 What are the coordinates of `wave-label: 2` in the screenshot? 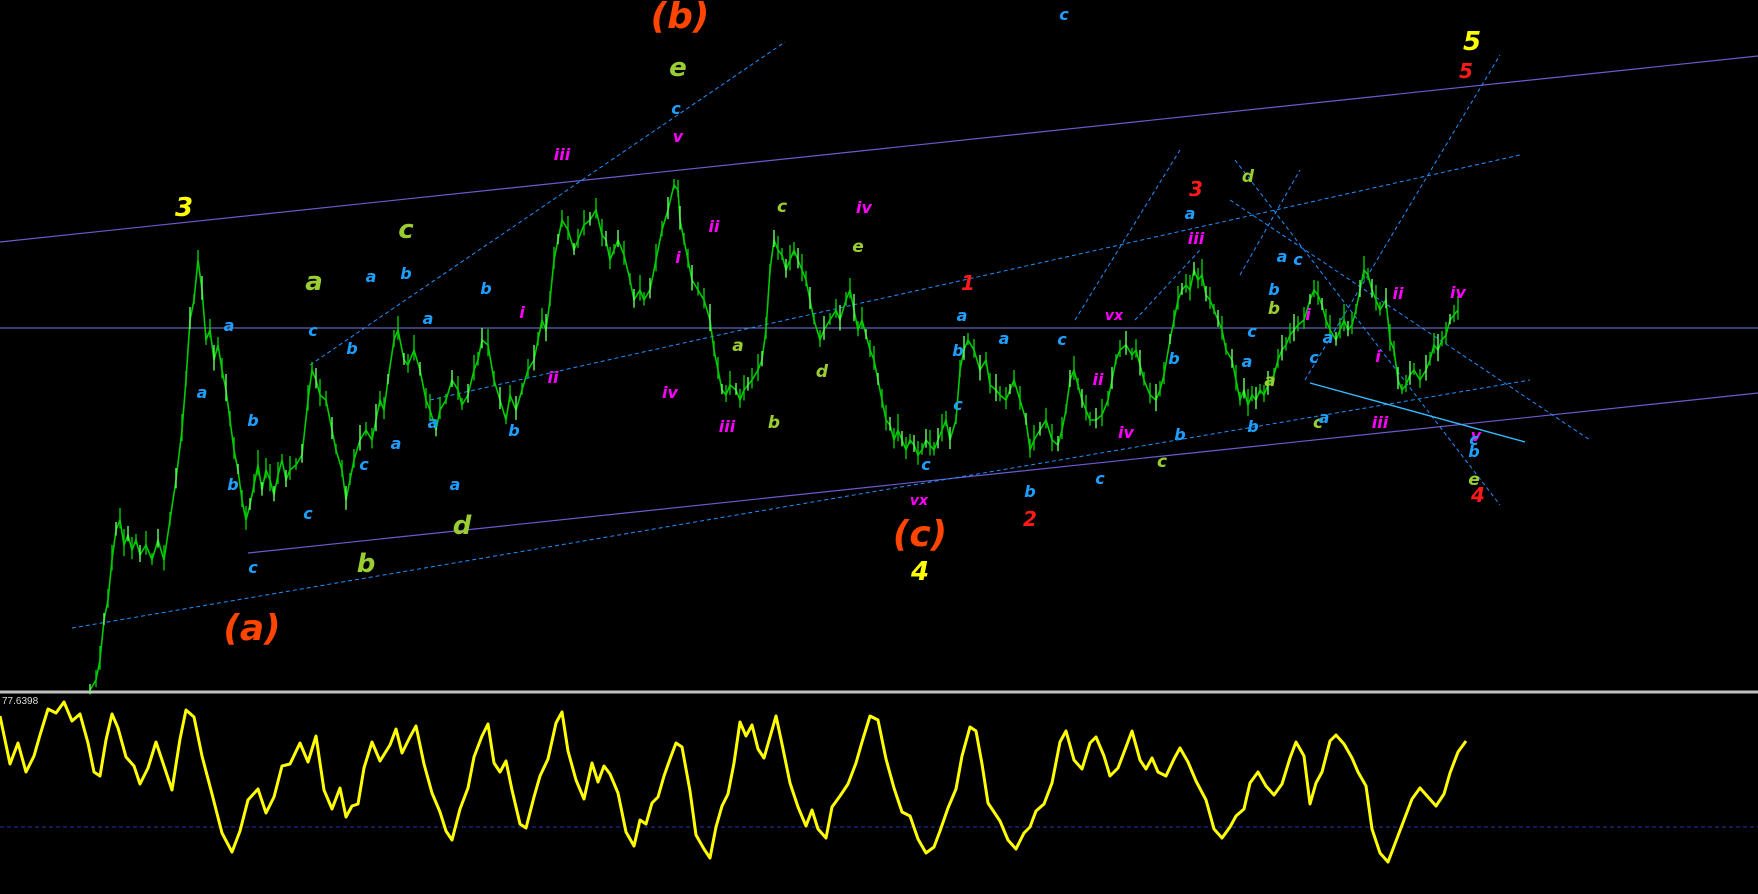 It's located at (1030, 519).